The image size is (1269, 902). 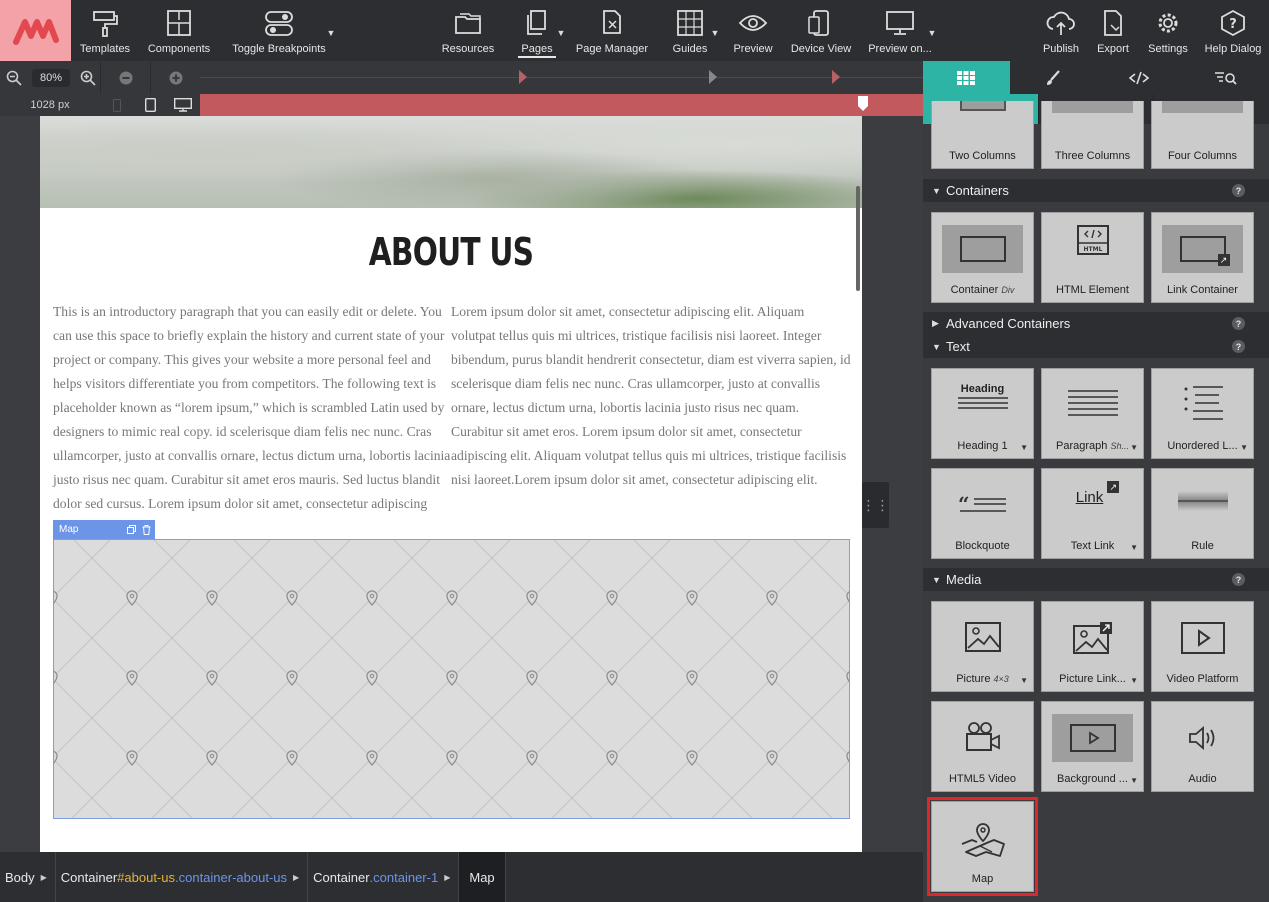 I want to click on card-text-link: Link ↗ Text Link ▼, so click(x=1092, y=513).